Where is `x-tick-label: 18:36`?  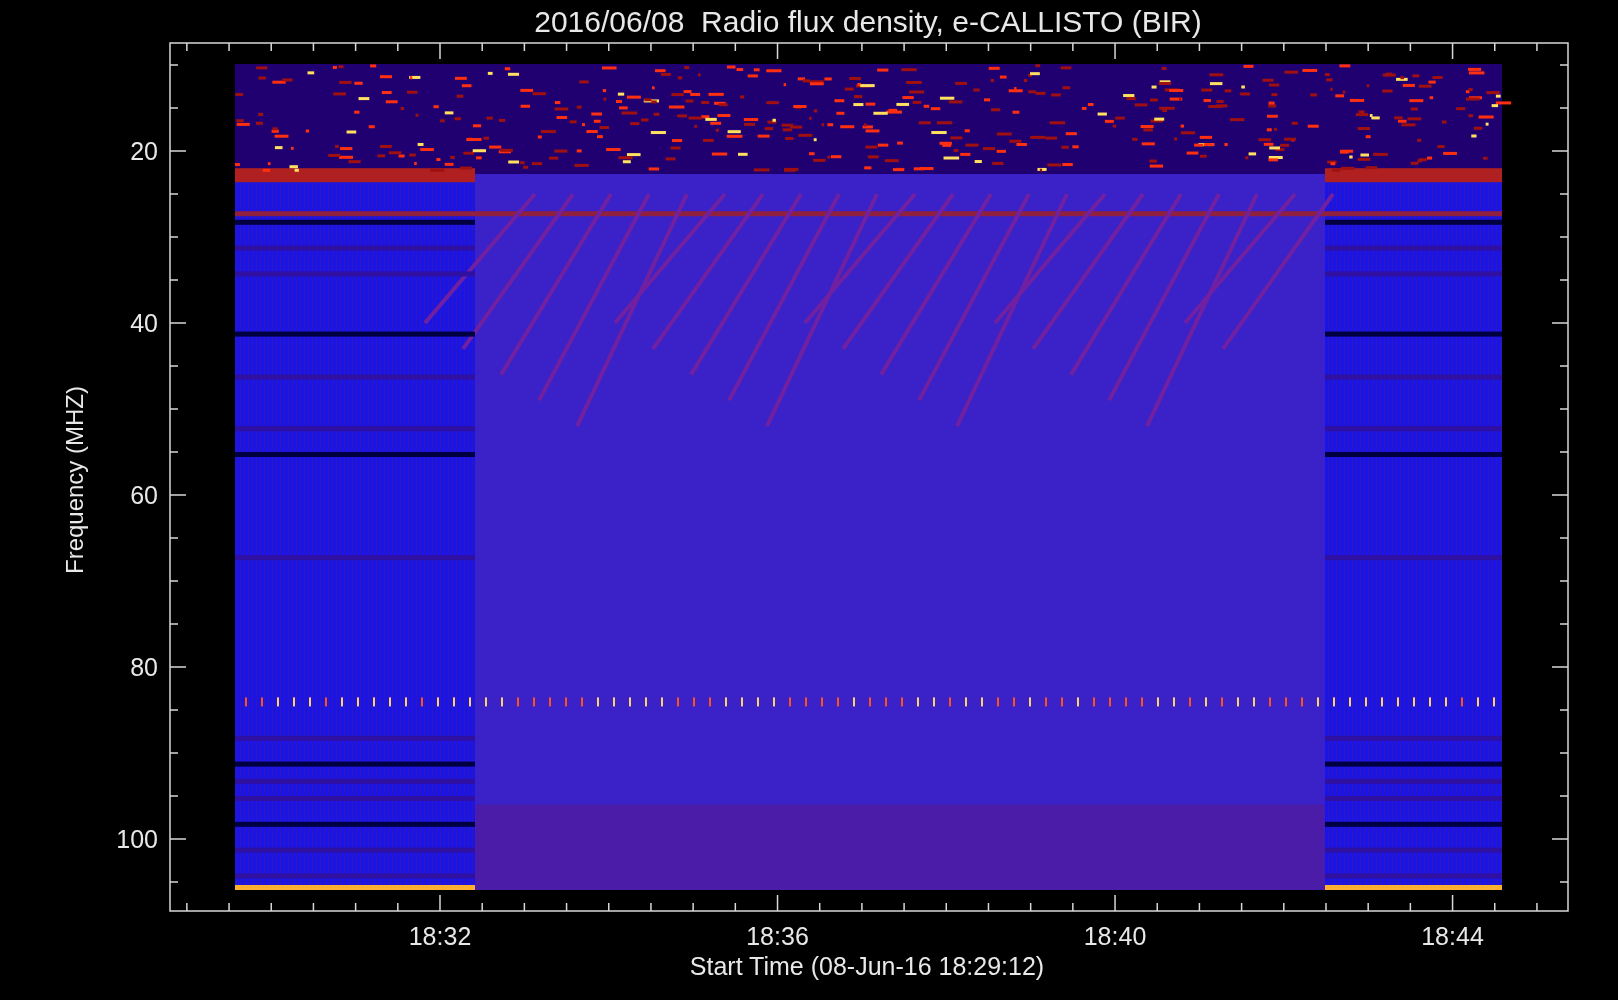
x-tick-label: 18:36 is located at coordinates (777, 936).